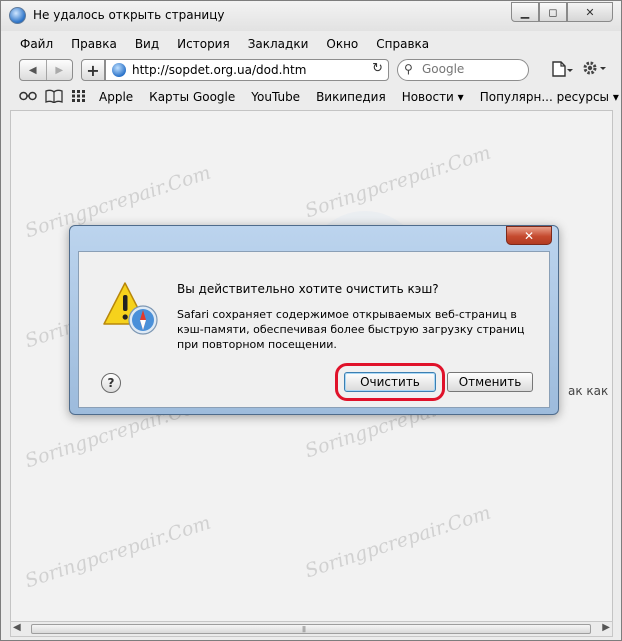 This screenshot has height=641, width=622. Describe the element at coordinates (93, 70) in the screenshot. I see `add-bookmark-button: +` at that location.